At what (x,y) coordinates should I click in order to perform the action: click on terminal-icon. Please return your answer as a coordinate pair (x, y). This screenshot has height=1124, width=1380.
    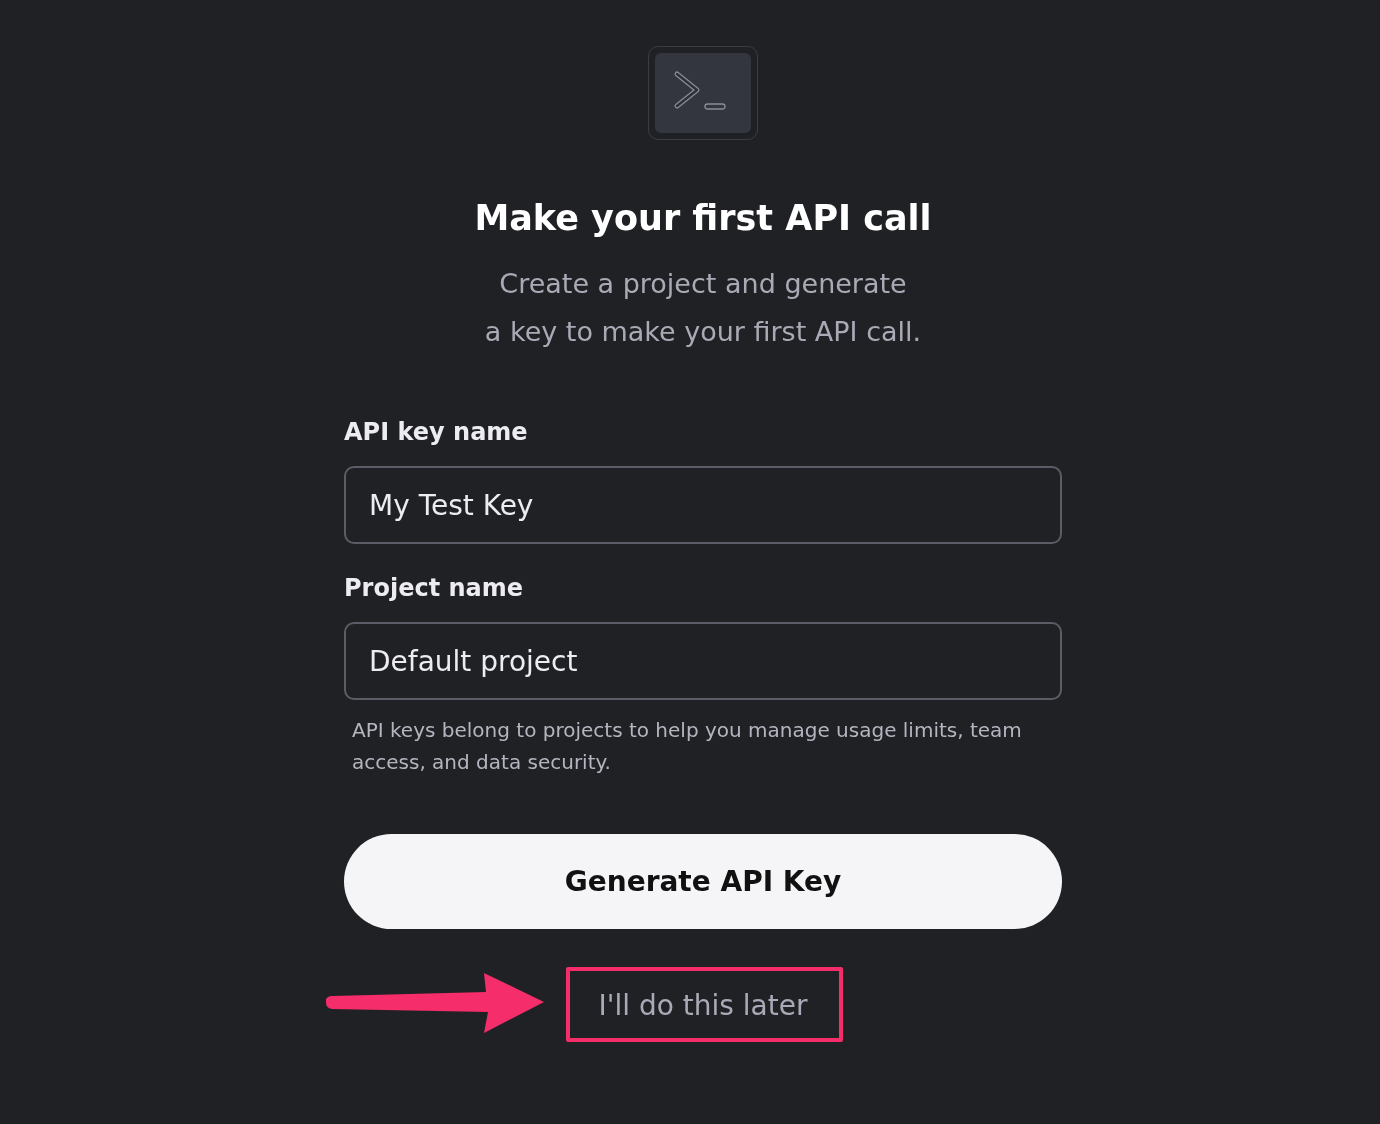
    Looking at the image, I should click on (703, 93).